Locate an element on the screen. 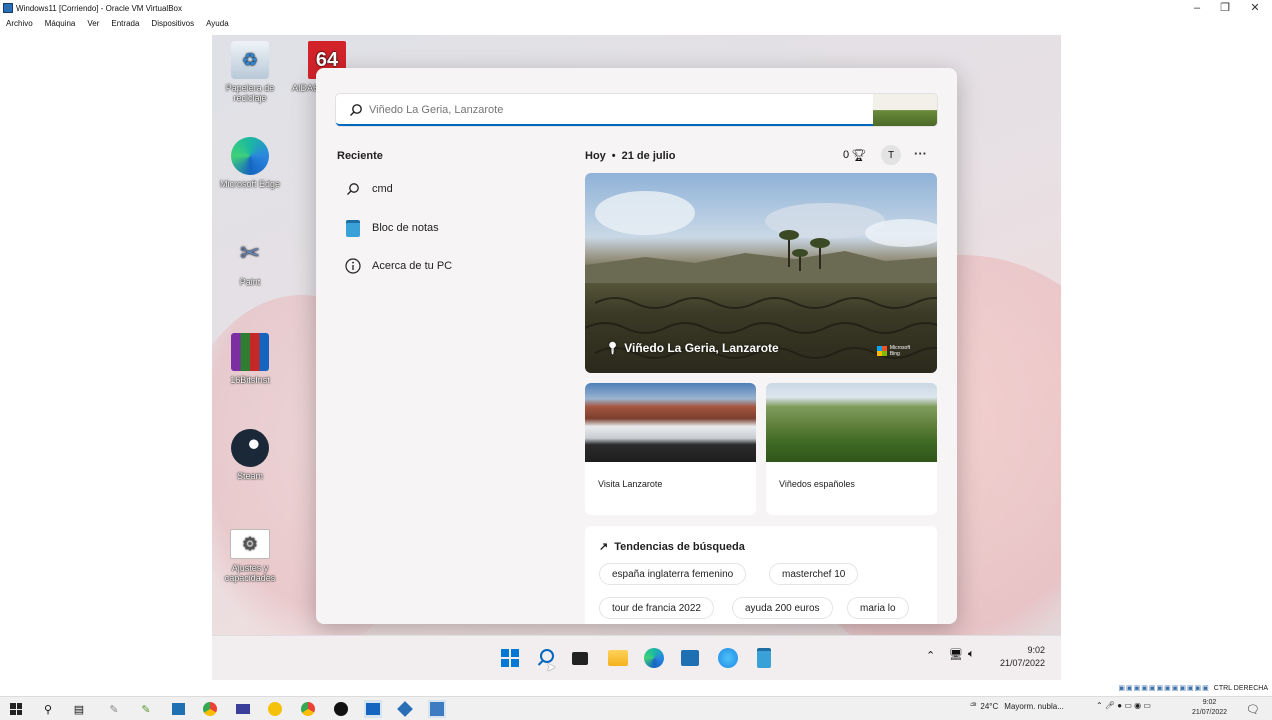 This screenshot has width=1272, height=720. show-hidden-icons-button: ⌃ is located at coordinates (930, 655).